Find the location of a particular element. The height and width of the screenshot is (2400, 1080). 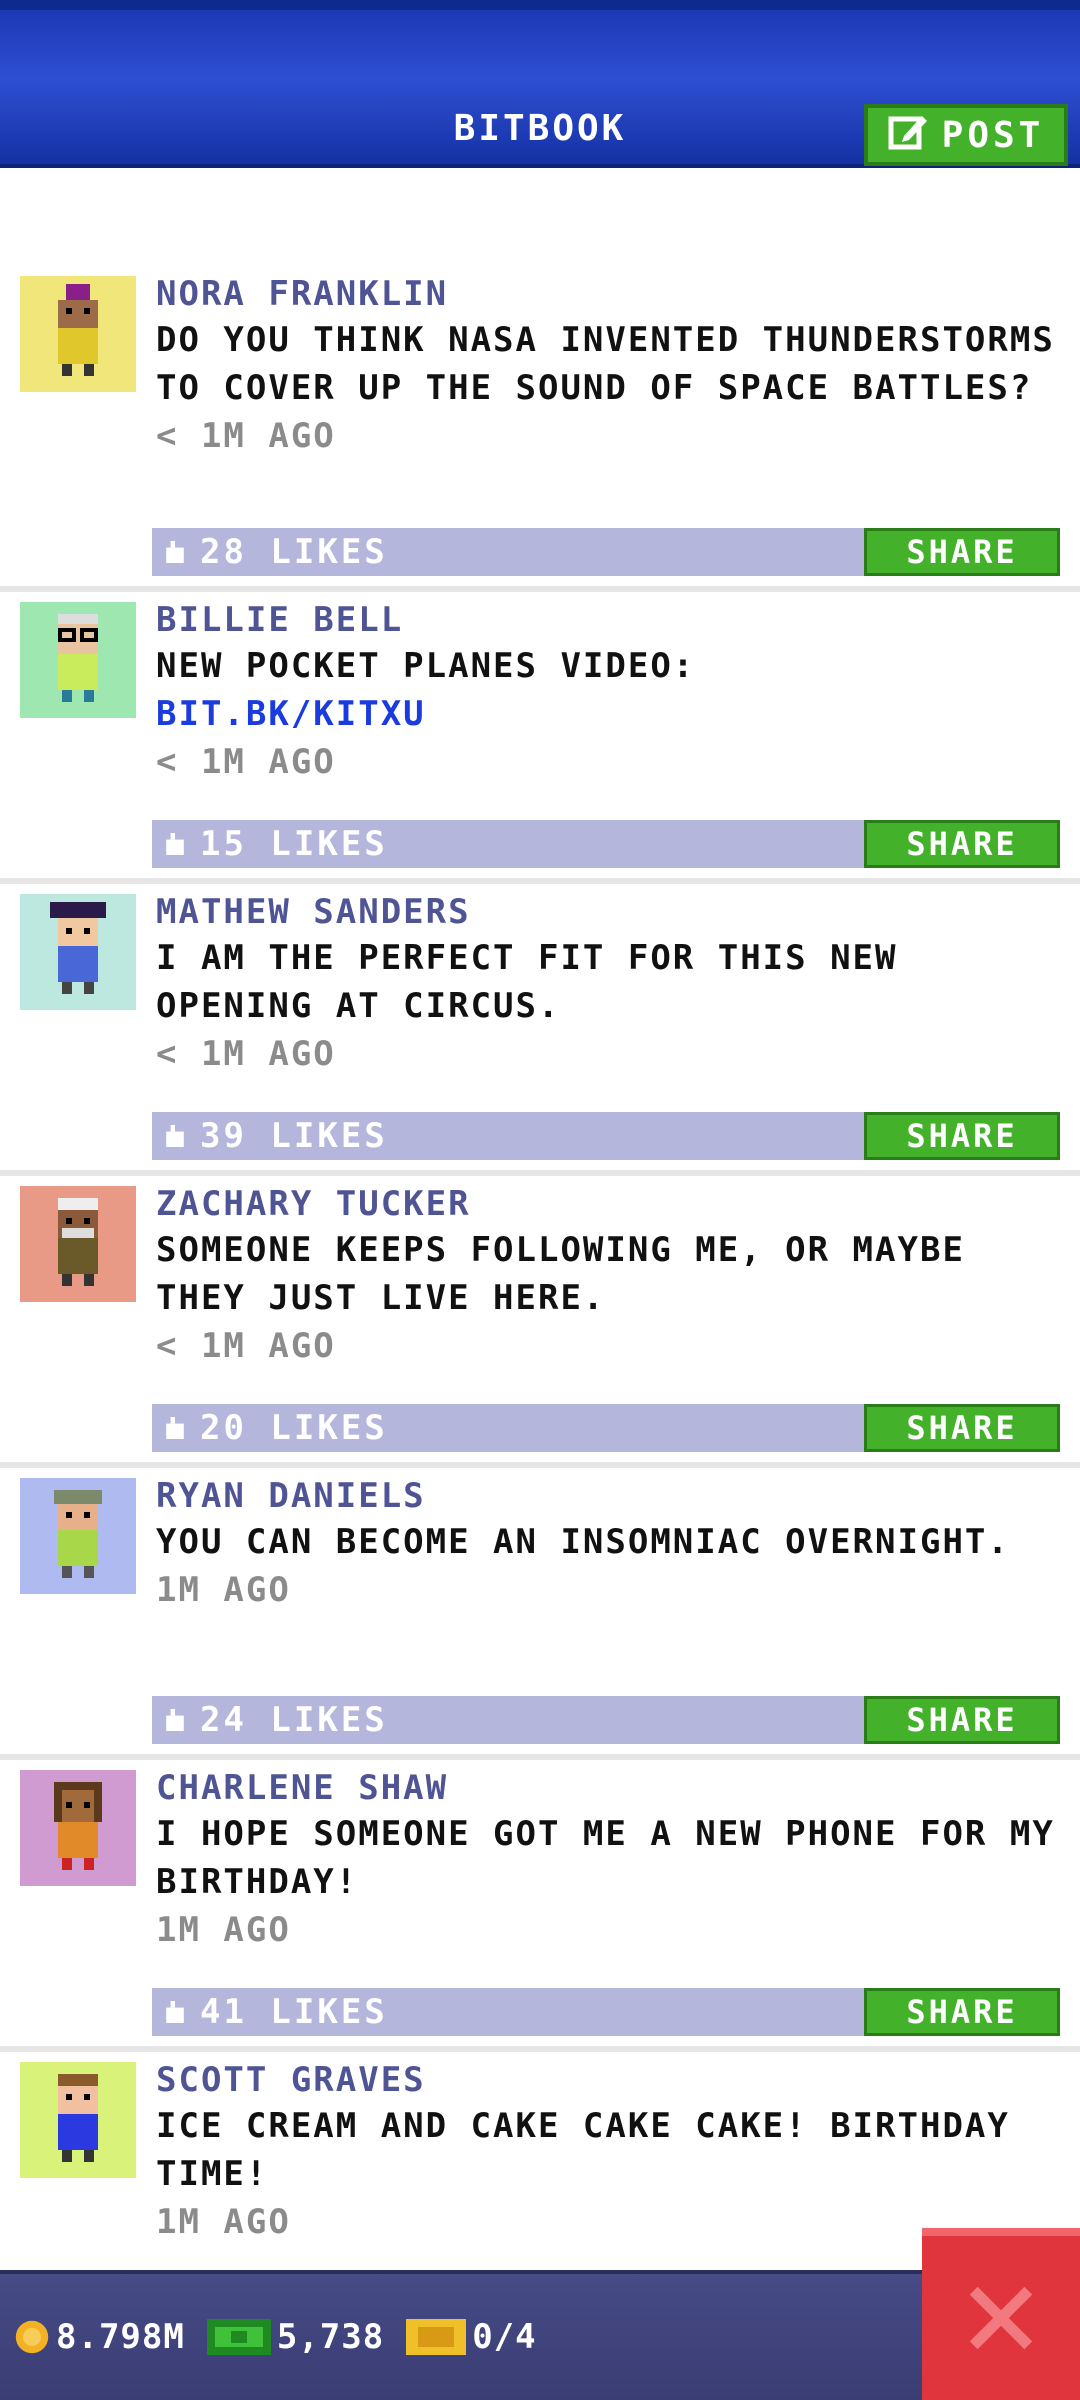

post-author: BILLIE BELL is located at coordinates (608, 620).